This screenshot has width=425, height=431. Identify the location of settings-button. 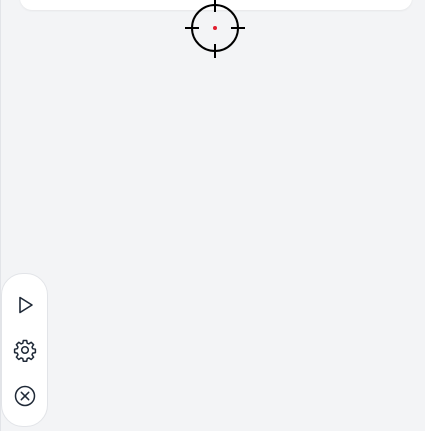
(25, 350).